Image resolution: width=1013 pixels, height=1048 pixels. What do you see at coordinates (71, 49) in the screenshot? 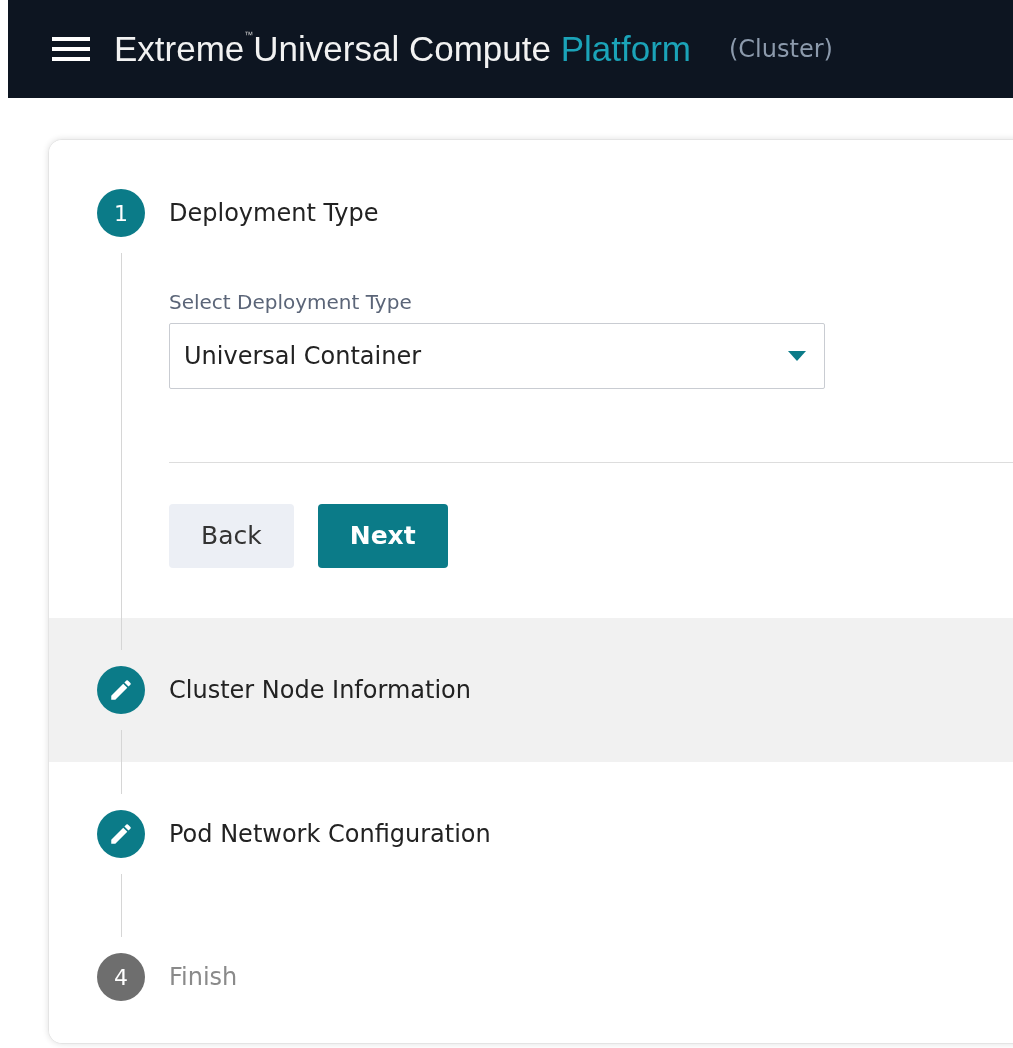
I see `menu-icon` at bounding box center [71, 49].